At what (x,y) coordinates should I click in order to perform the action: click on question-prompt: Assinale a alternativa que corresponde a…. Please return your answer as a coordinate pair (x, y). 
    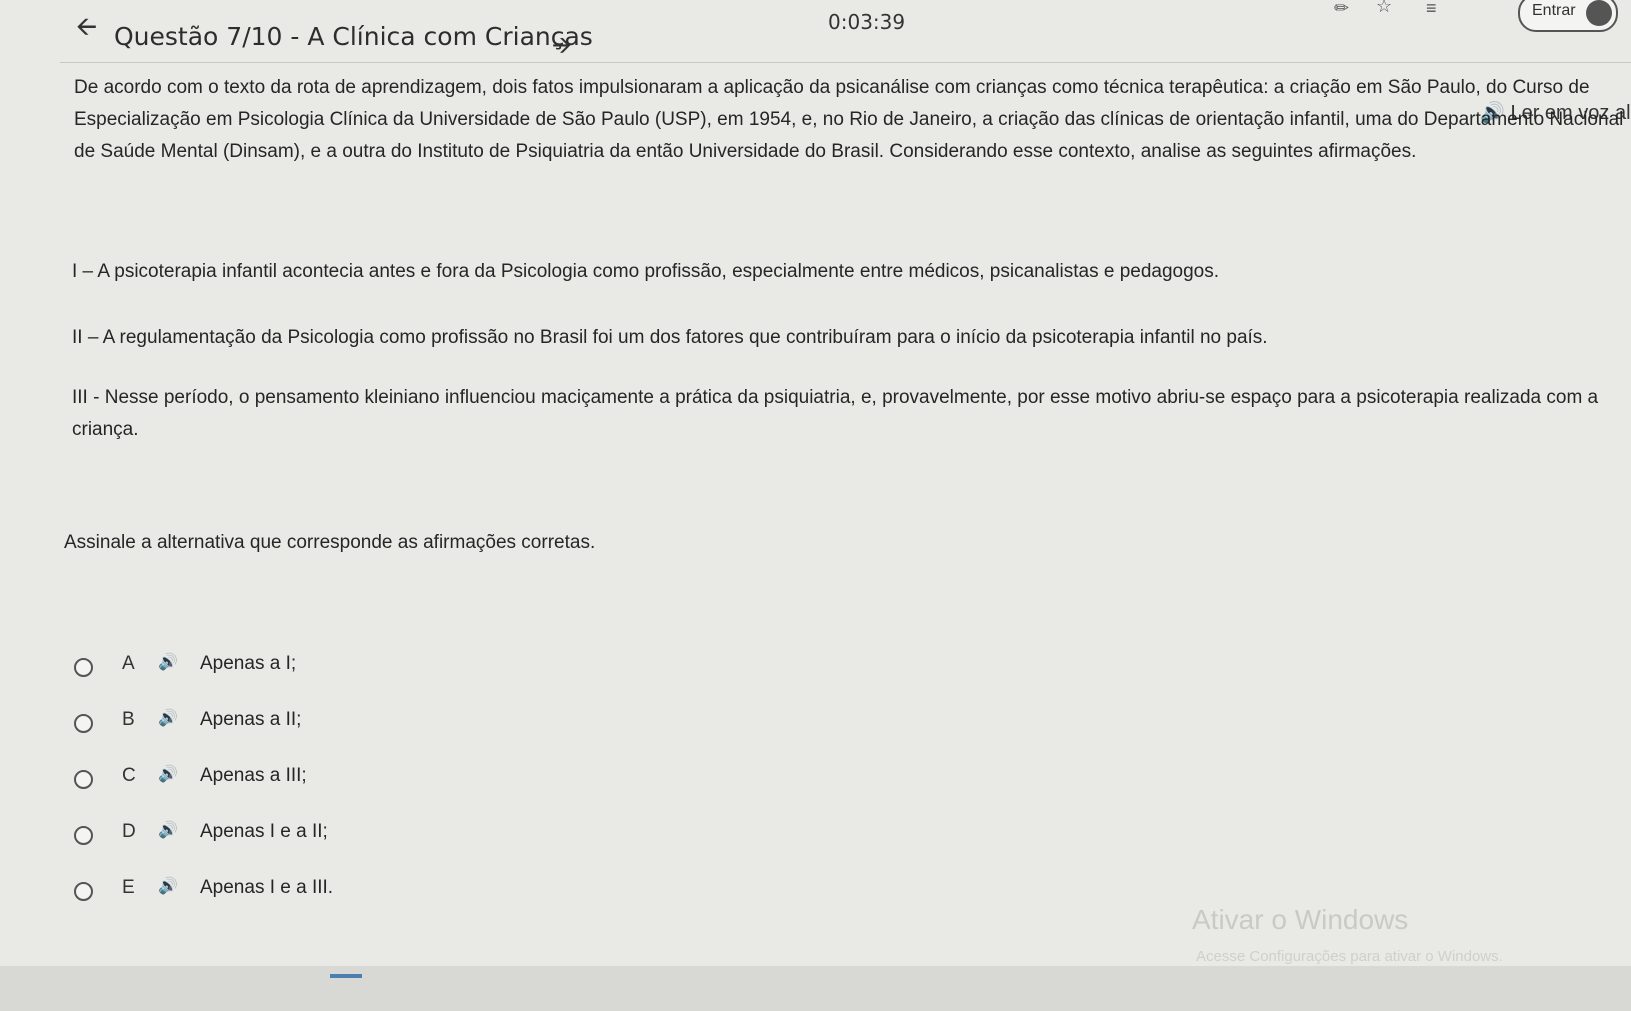
    Looking at the image, I should click on (330, 542).